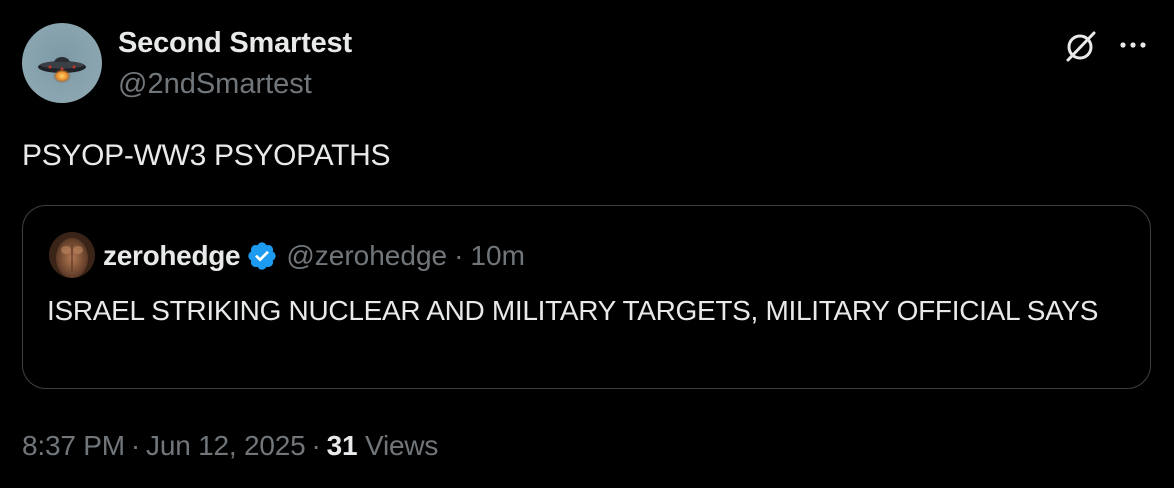 The width and height of the screenshot is (1174, 488). Describe the element at coordinates (1133, 45) in the screenshot. I see `more-options-icon` at that location.